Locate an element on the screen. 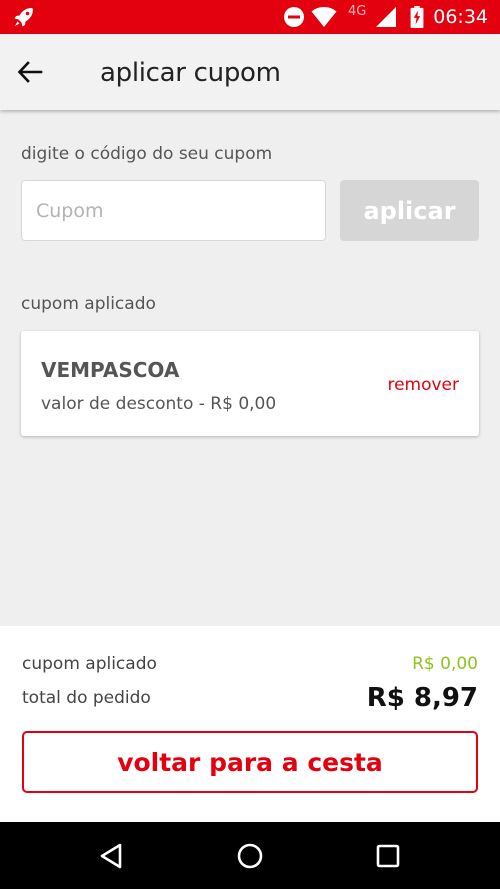 The height and width of the screenshot is (889, 500). do-not-disturb-icon is located at coordinates (294, 17).